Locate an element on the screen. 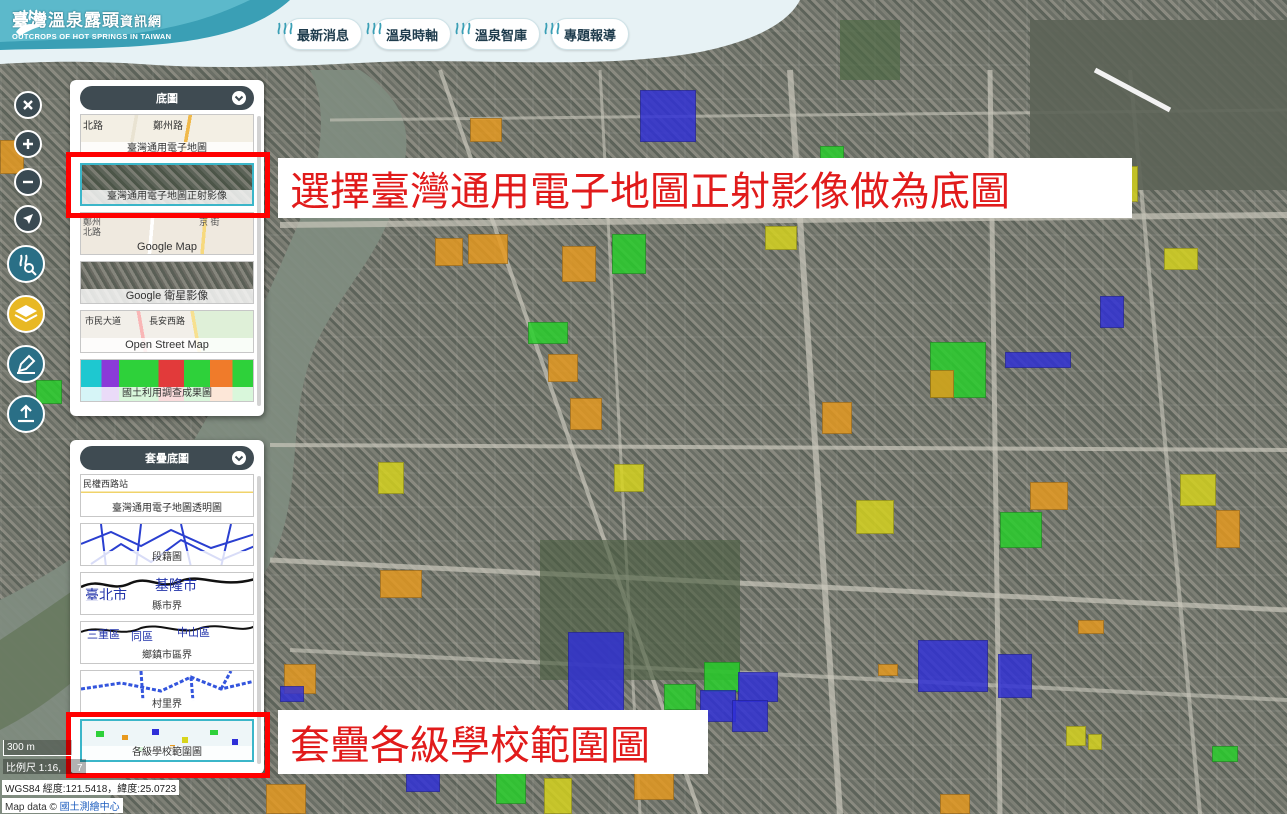 The image size is (1287, 814). zoom-in-button is located at coordinates (28, 144).